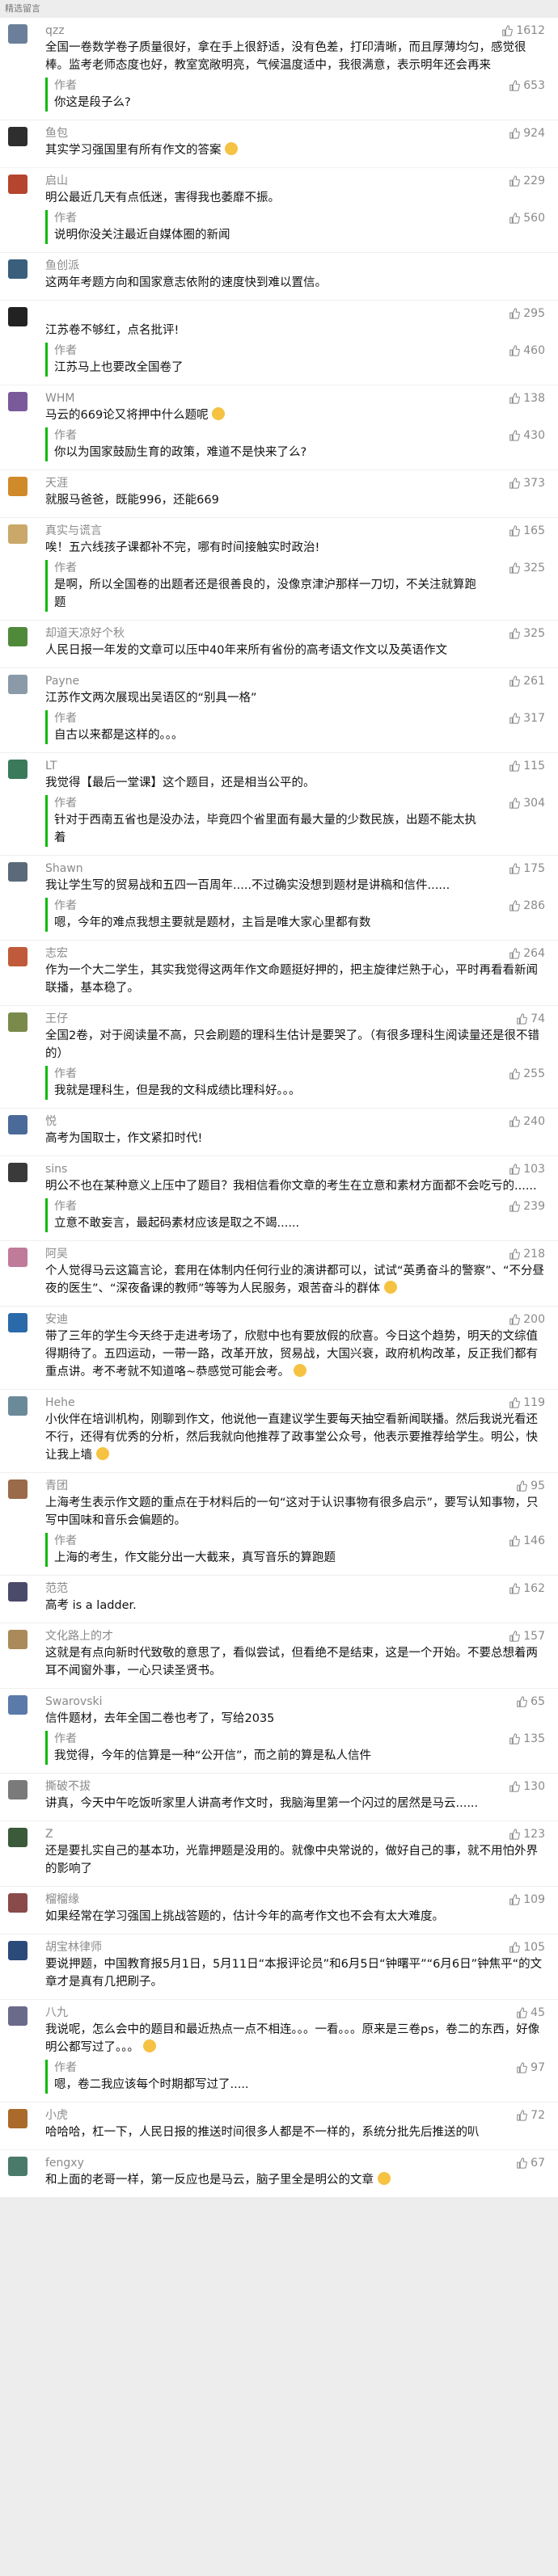 The height and width of the screenshot is (2576, 558). Describe the element at coordinates (527, 953) in the screenshot. I see `like-button: 264` at that location.